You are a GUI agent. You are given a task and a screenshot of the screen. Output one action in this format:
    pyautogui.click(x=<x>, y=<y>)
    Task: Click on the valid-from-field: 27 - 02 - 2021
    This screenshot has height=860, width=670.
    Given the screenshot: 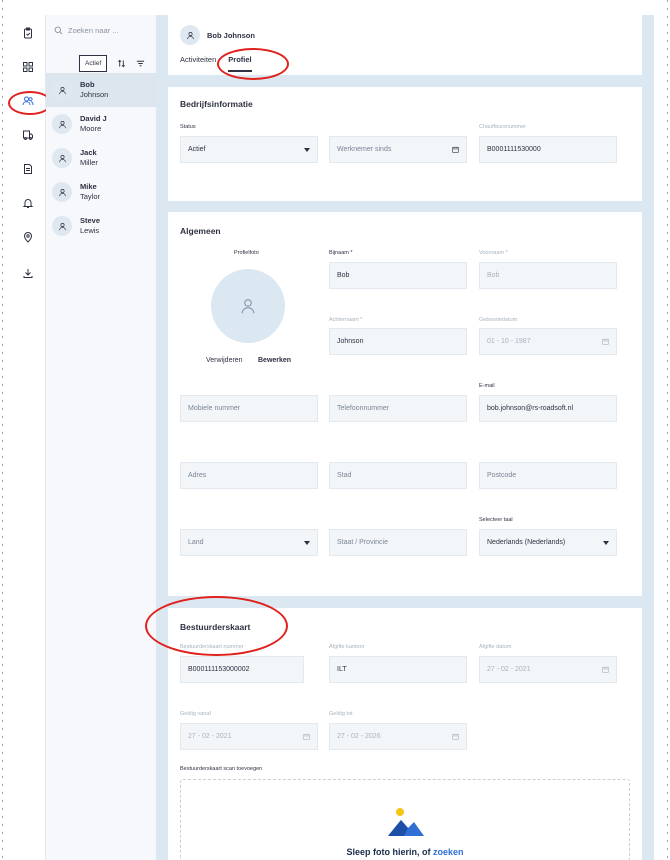 What is the action you would take?
    pyautogui.click(x=249, y=736)
    